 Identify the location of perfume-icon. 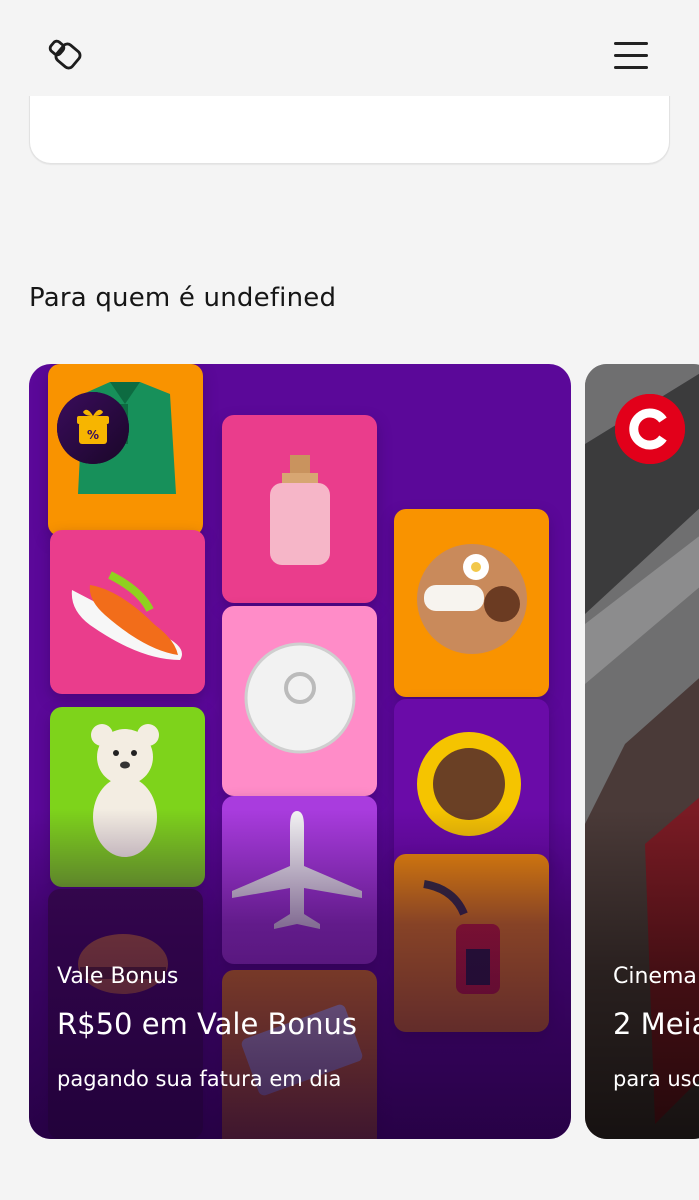
(300, 510).